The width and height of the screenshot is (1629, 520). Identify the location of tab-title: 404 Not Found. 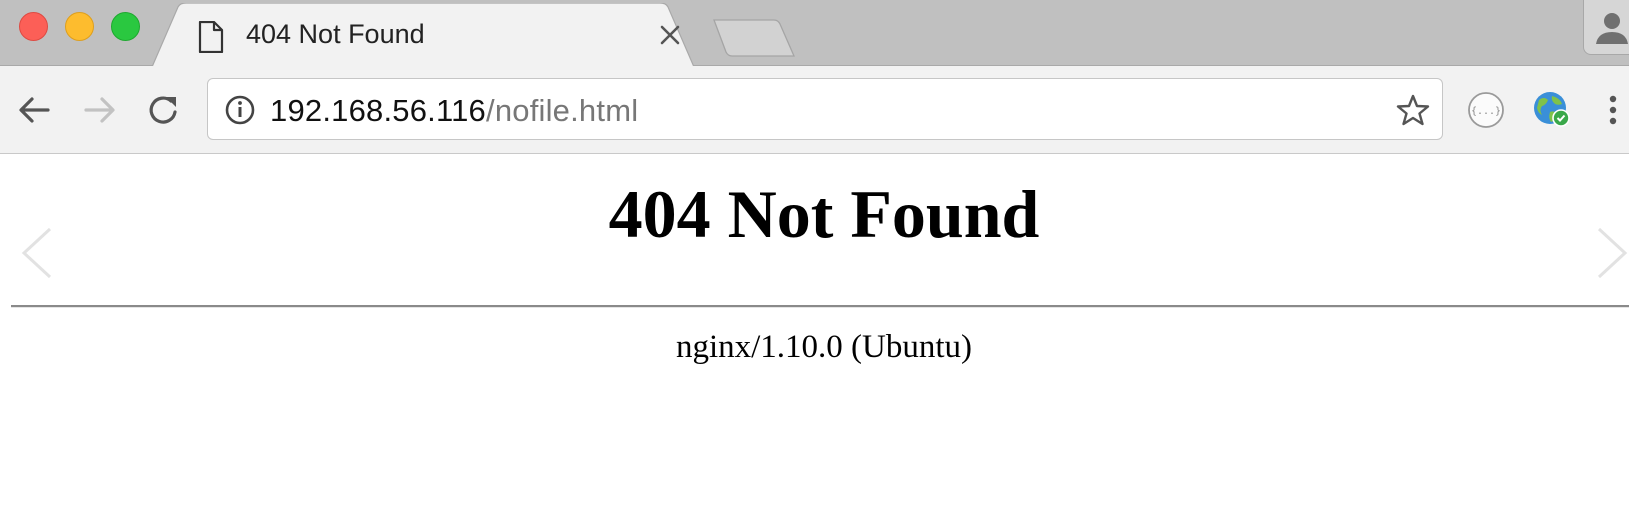
(335, 34).